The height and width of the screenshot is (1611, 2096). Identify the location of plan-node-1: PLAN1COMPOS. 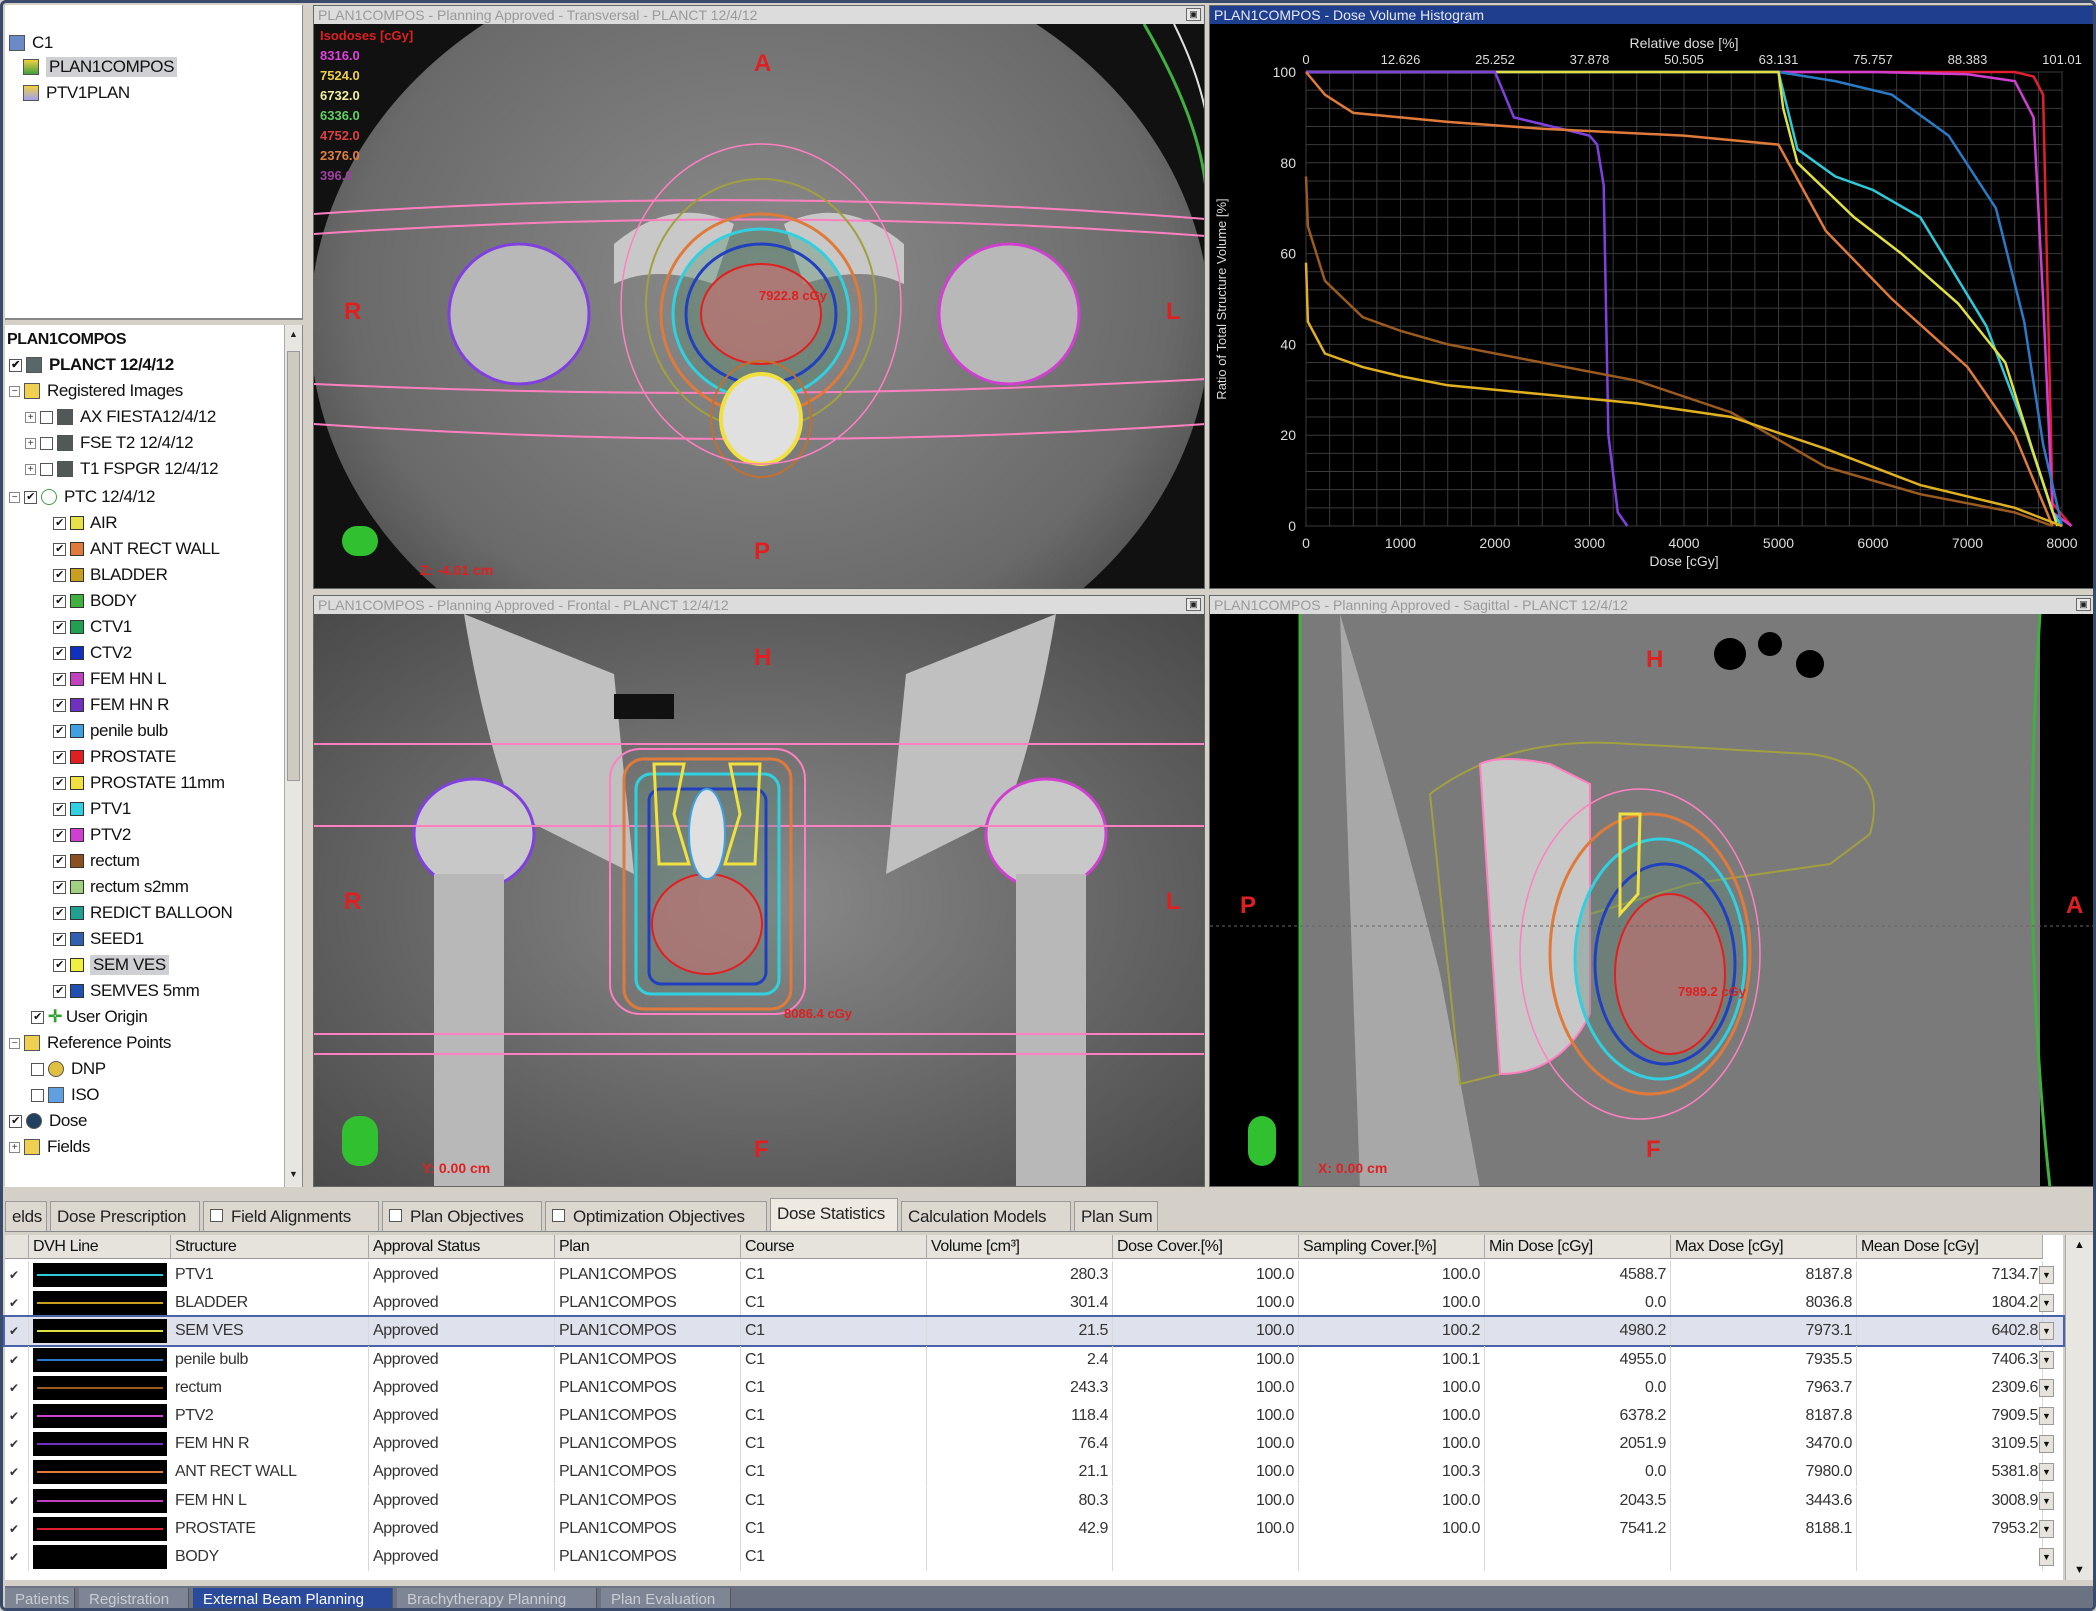
(100, 67).